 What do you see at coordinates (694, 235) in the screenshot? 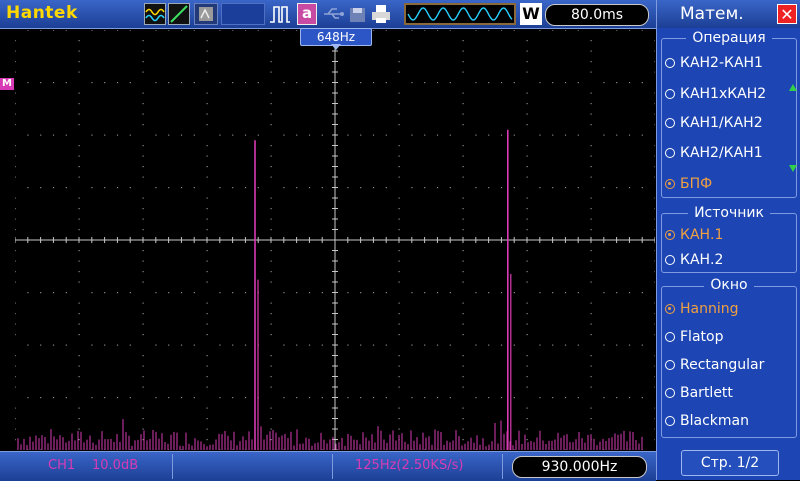
I see `option-source-ch1: КАН.1` at bounding box center [694, 235].